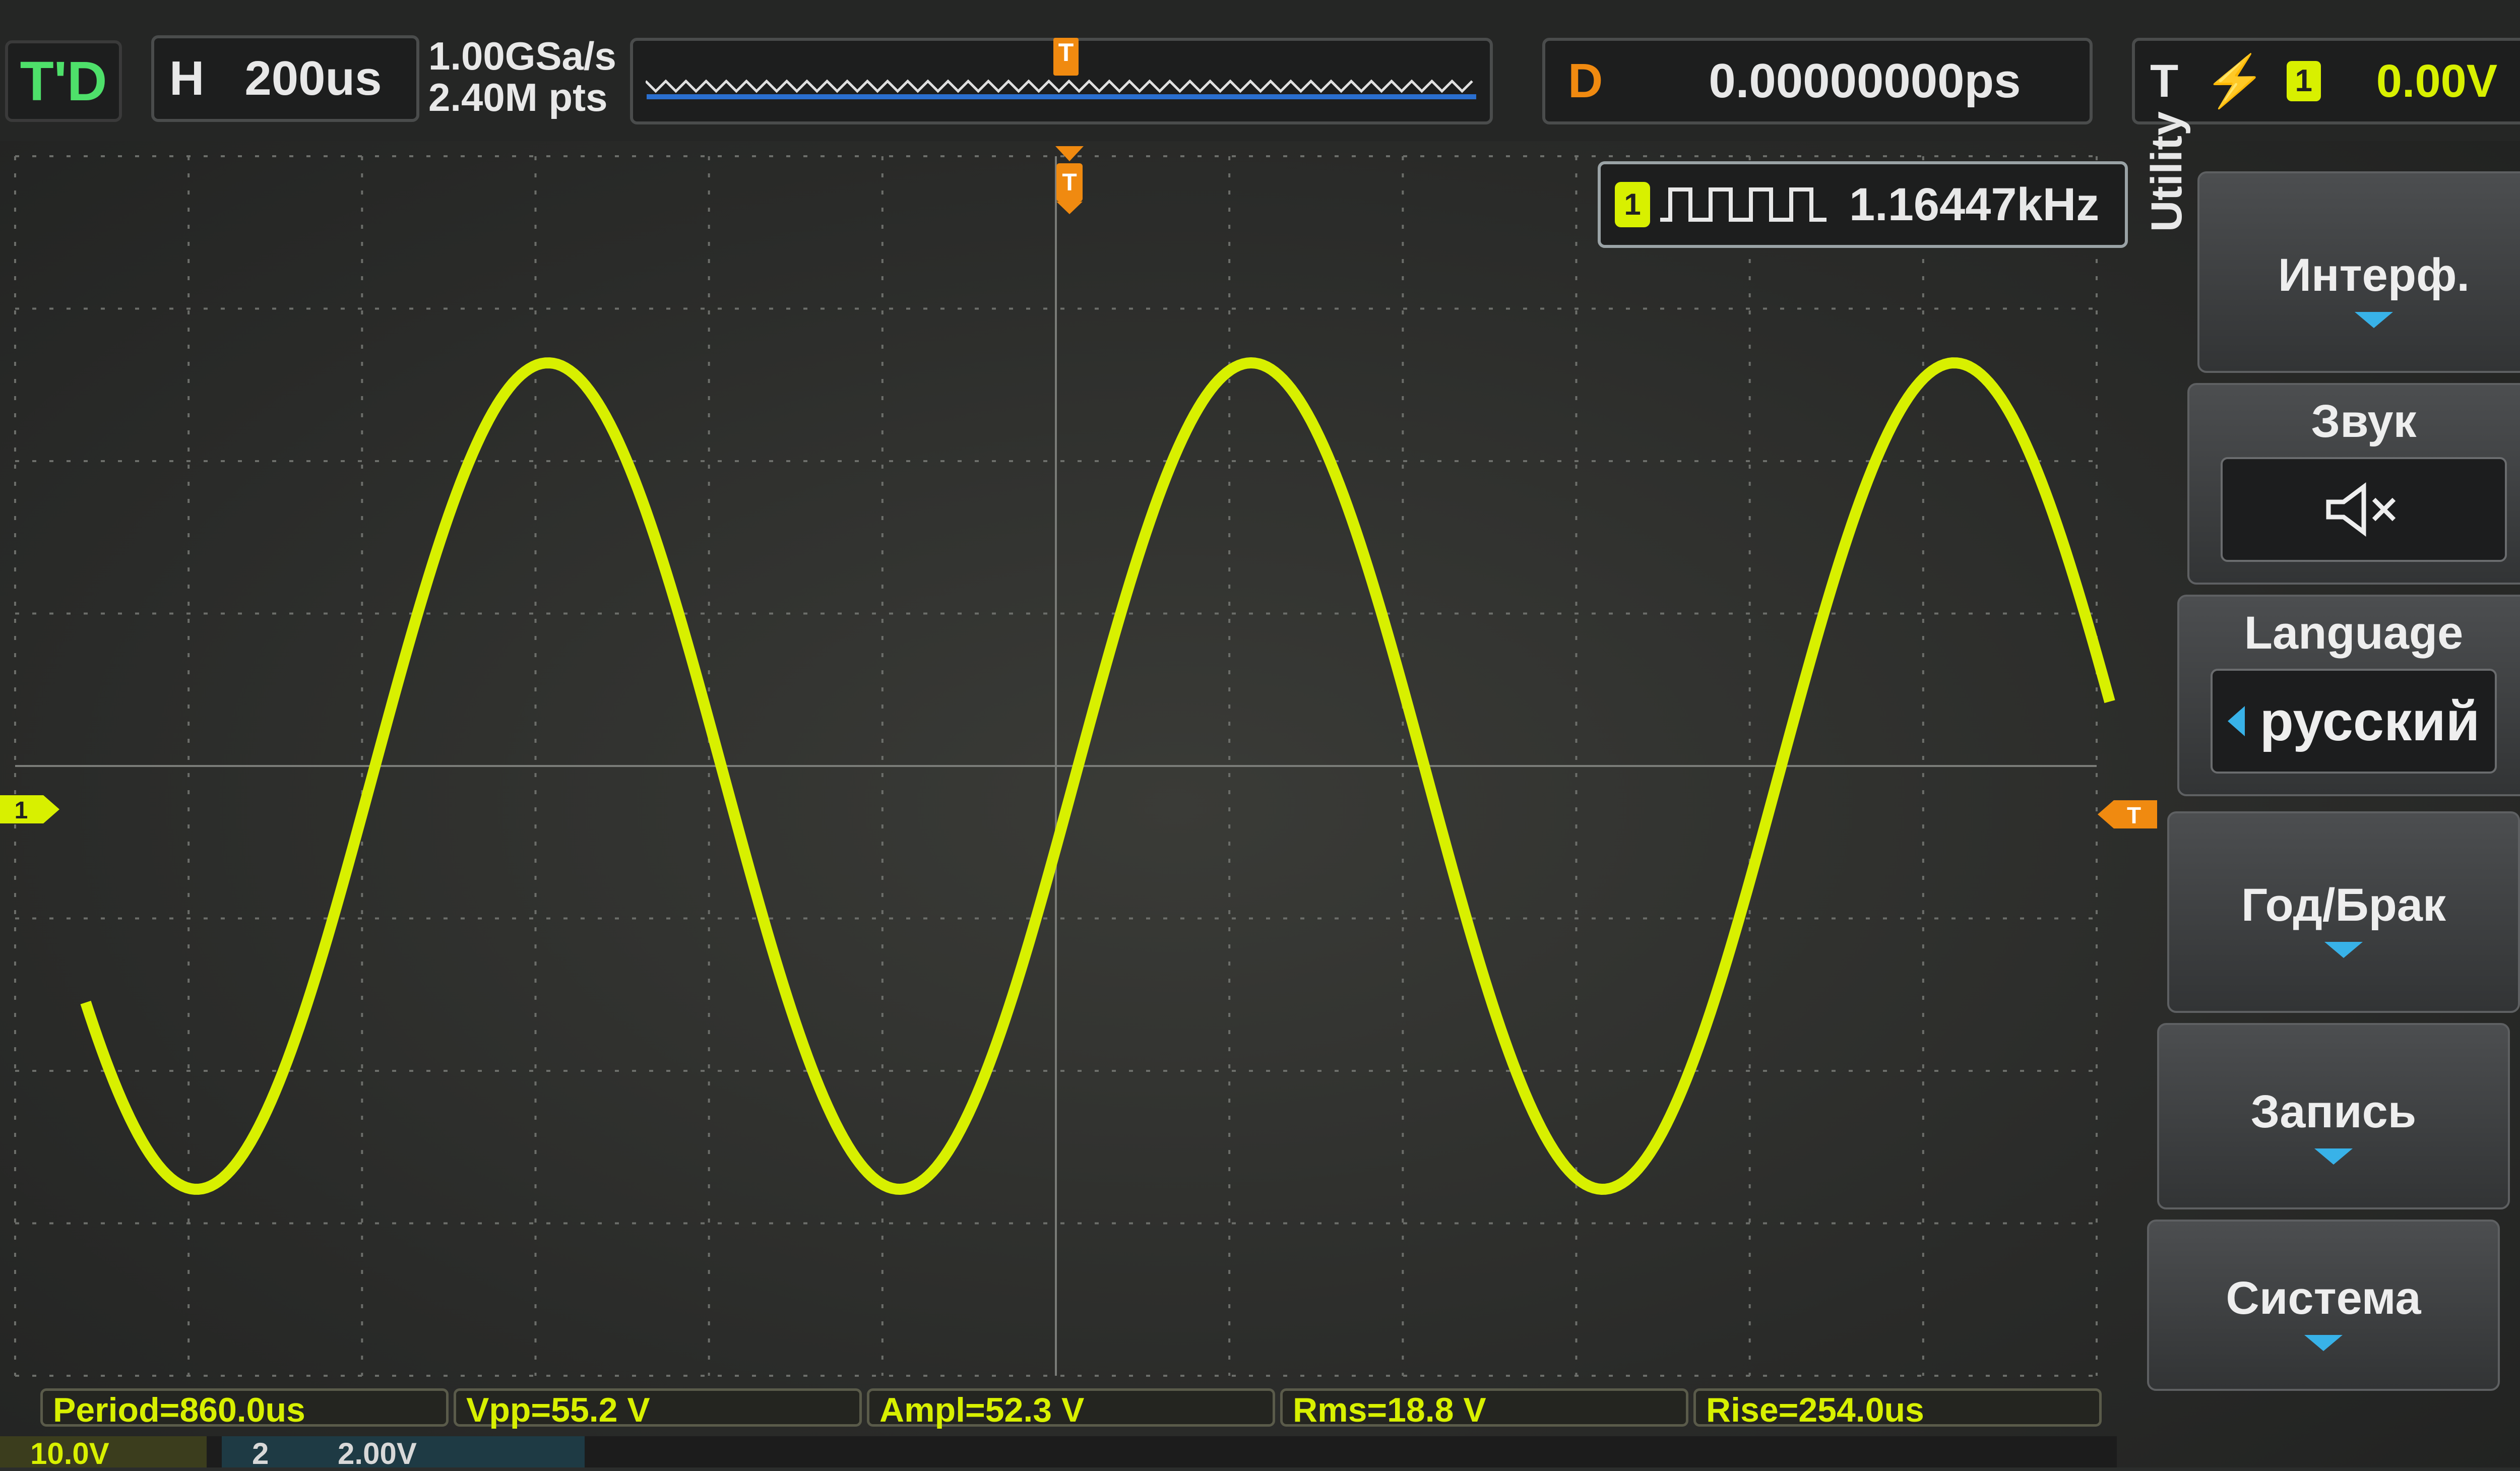 The width and height of the screenshot is (2520, 1471). Describe the element at coordinates (1058, 1453) in the screenshot. I see `channel-scale-bar: 10.0V 2 2.00V` at that location.